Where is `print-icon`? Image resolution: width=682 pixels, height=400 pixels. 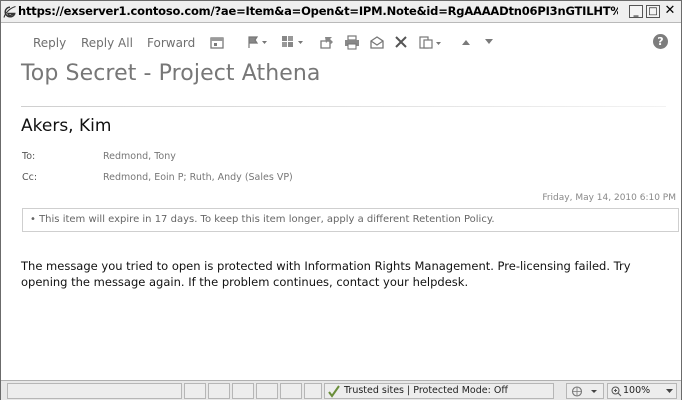 print-icon is located at coordinates (352, 42).